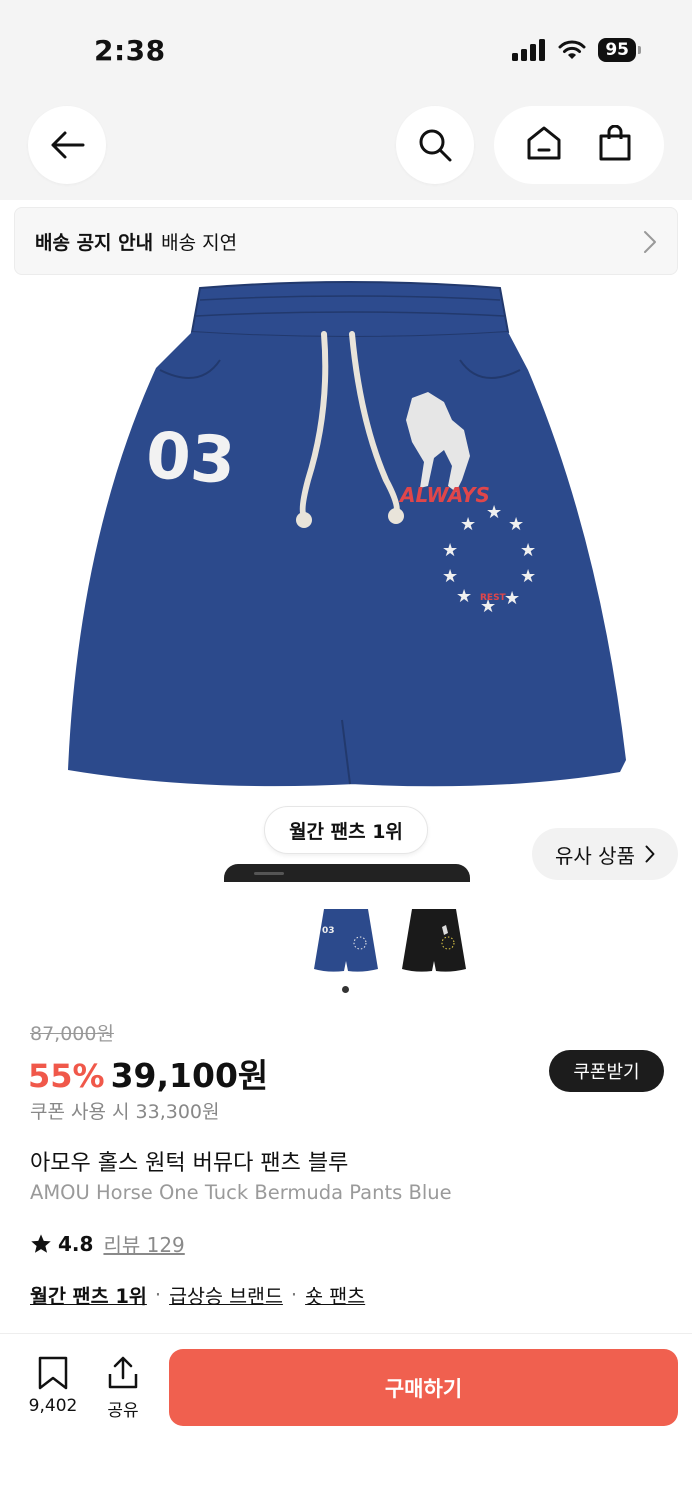 The image size is (692, 1500). I want to click on print-small: REST, so click(493, 598).